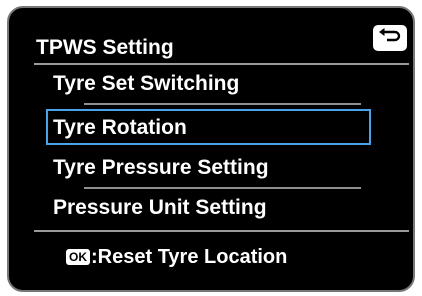 The image size is (422, 296). Describe the element at coordinates (221, 64) in the screenshot. I see `title-divider` at that location.